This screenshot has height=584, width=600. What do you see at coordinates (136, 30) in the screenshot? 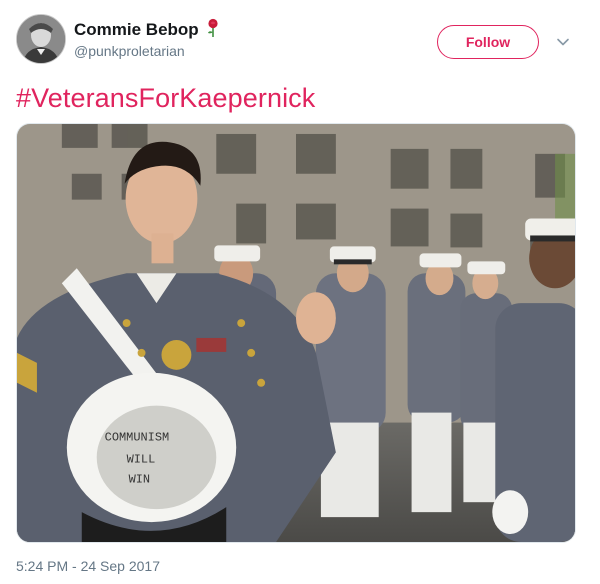
I see `display-name: Commie Bebop` at bounding box center [136, 30].